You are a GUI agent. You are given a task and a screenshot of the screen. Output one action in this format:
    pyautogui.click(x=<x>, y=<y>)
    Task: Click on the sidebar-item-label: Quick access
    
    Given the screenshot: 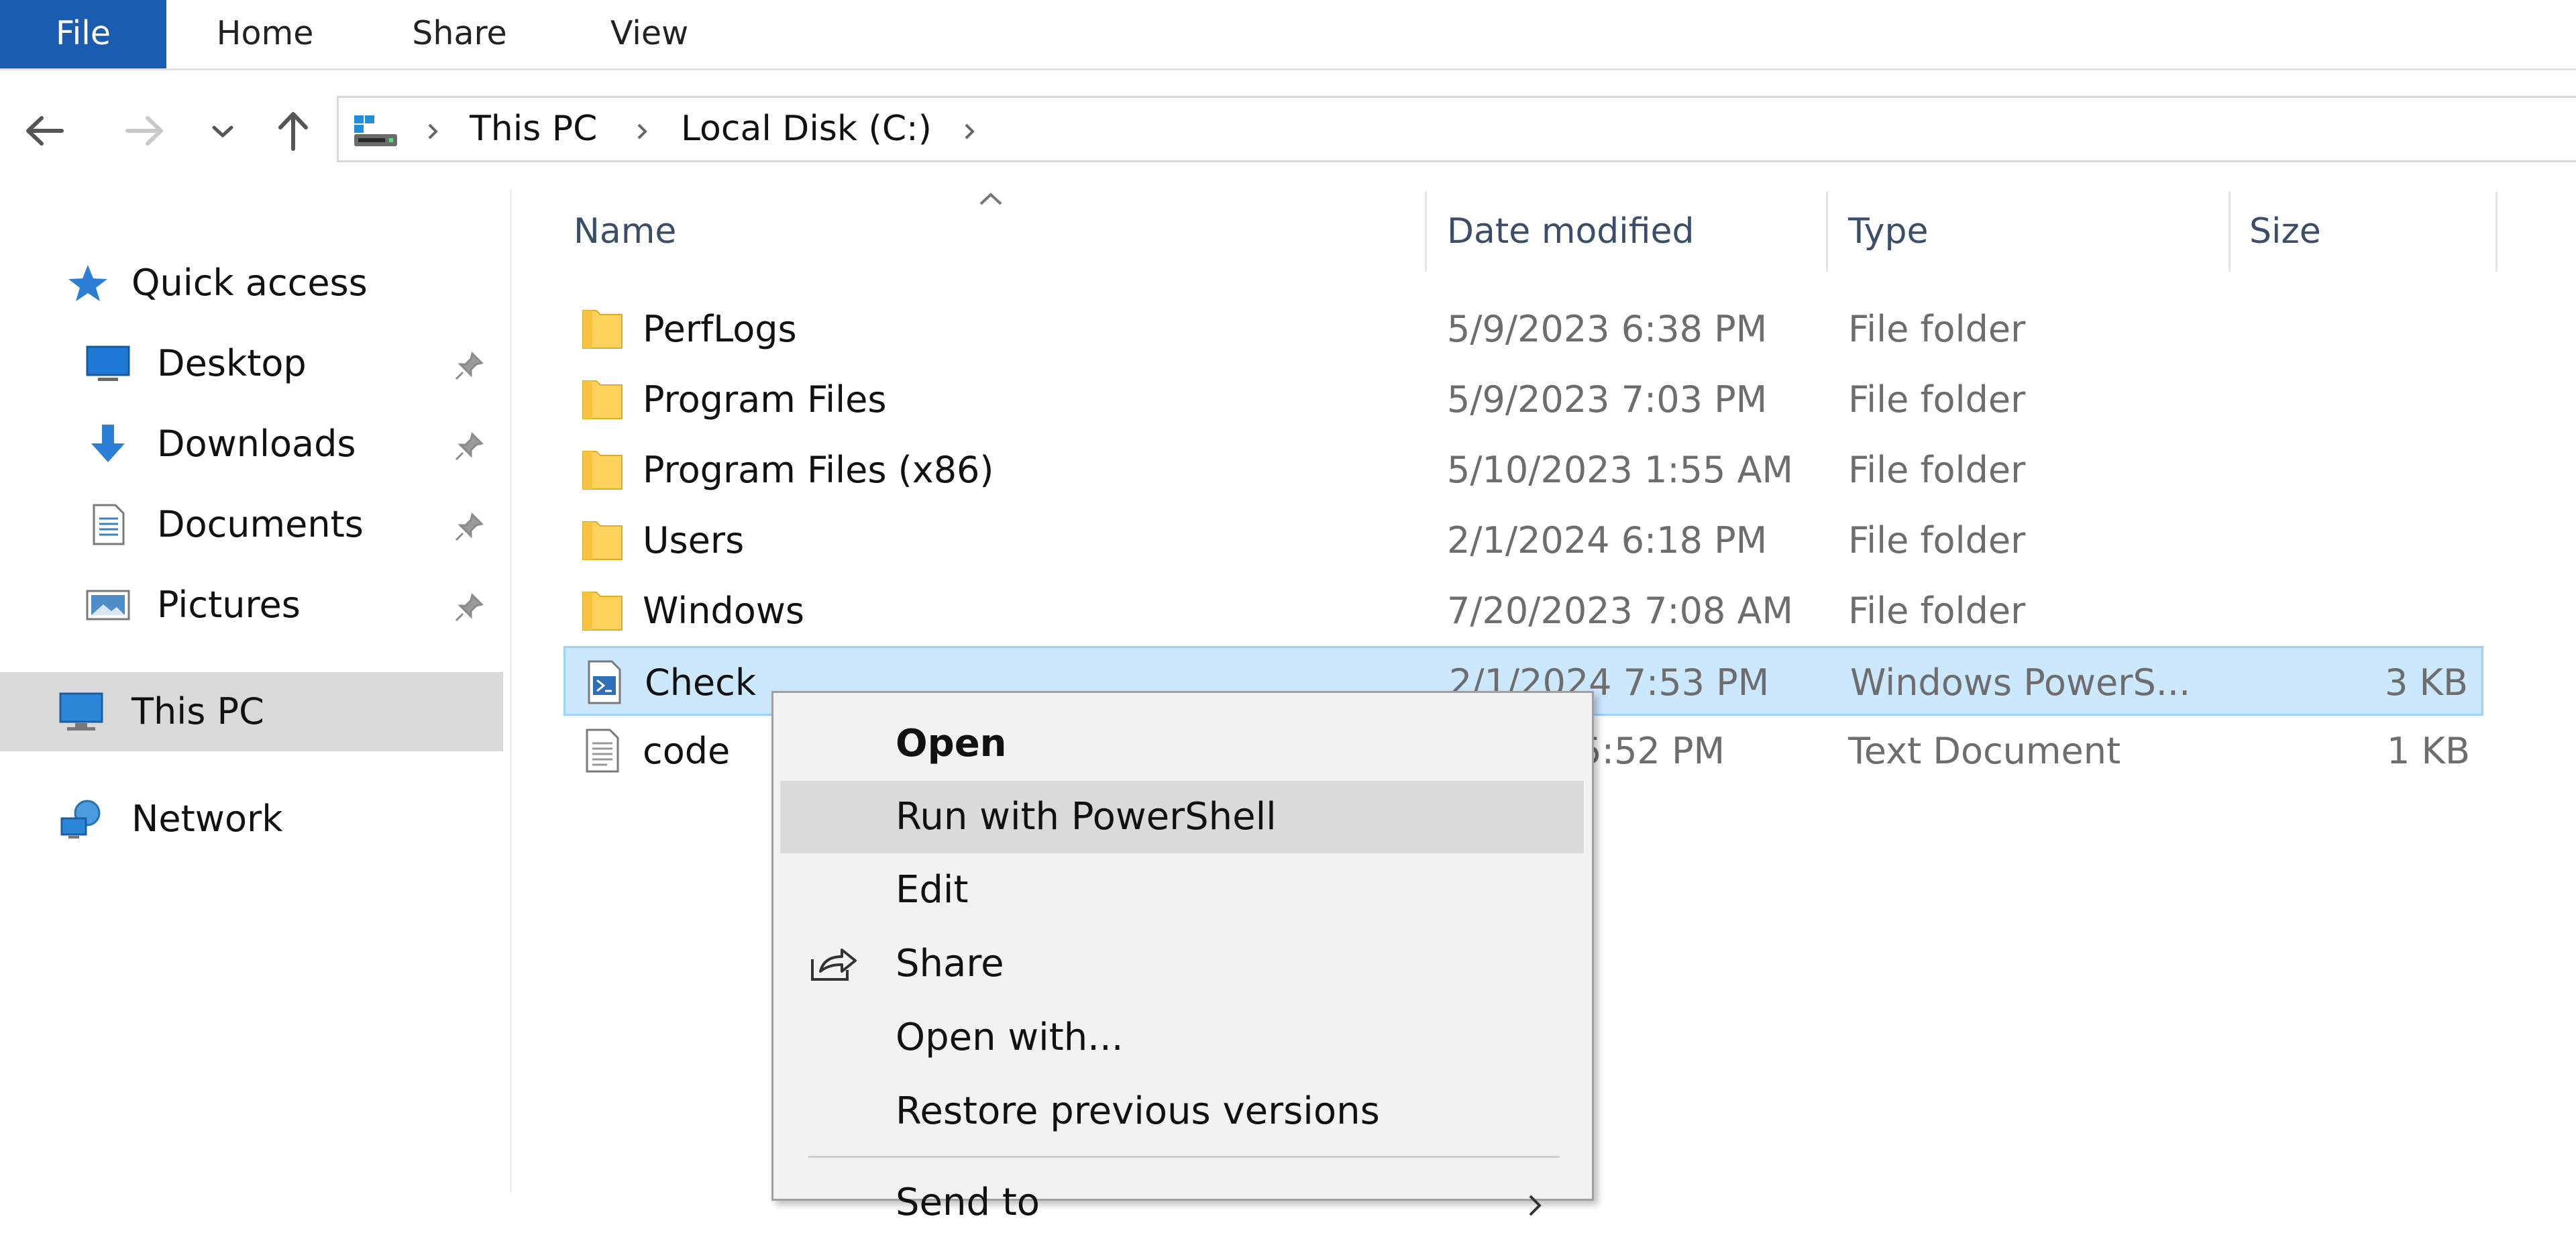 What is the action you would take?
    pyautogui.click(x=249, y=283)
    